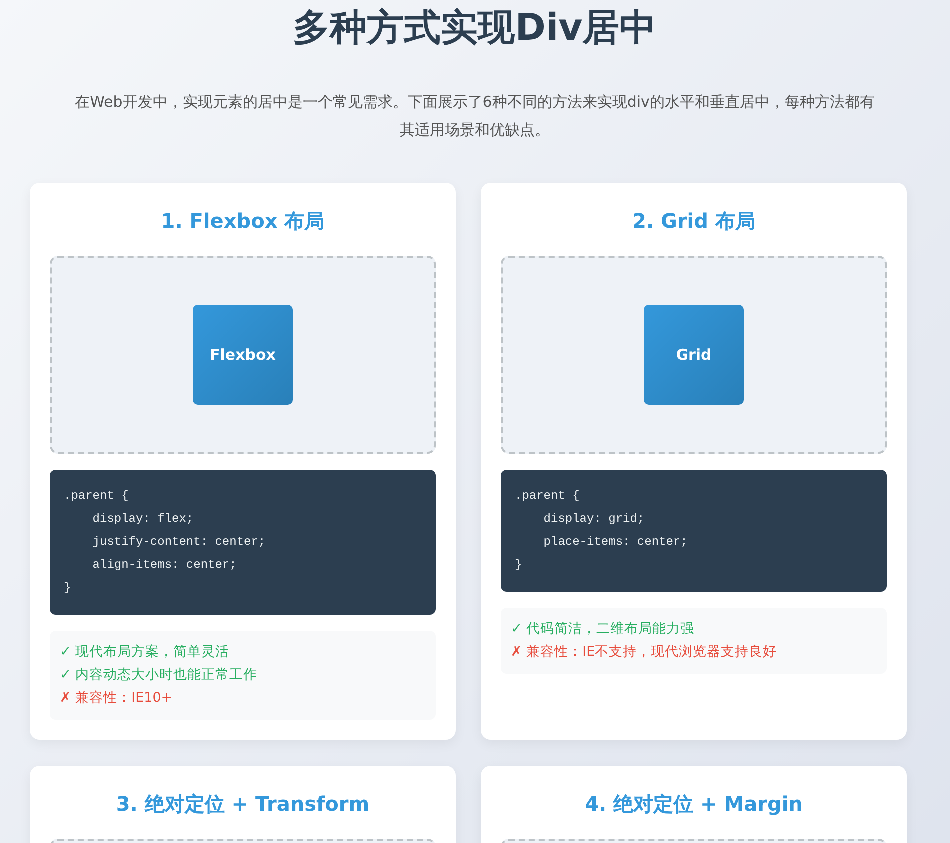 This screenshot has height=843, width=950. I want to click on code-block: .parent { display: flex; justify-content: center; align-items: center; }, so click(243, 542).